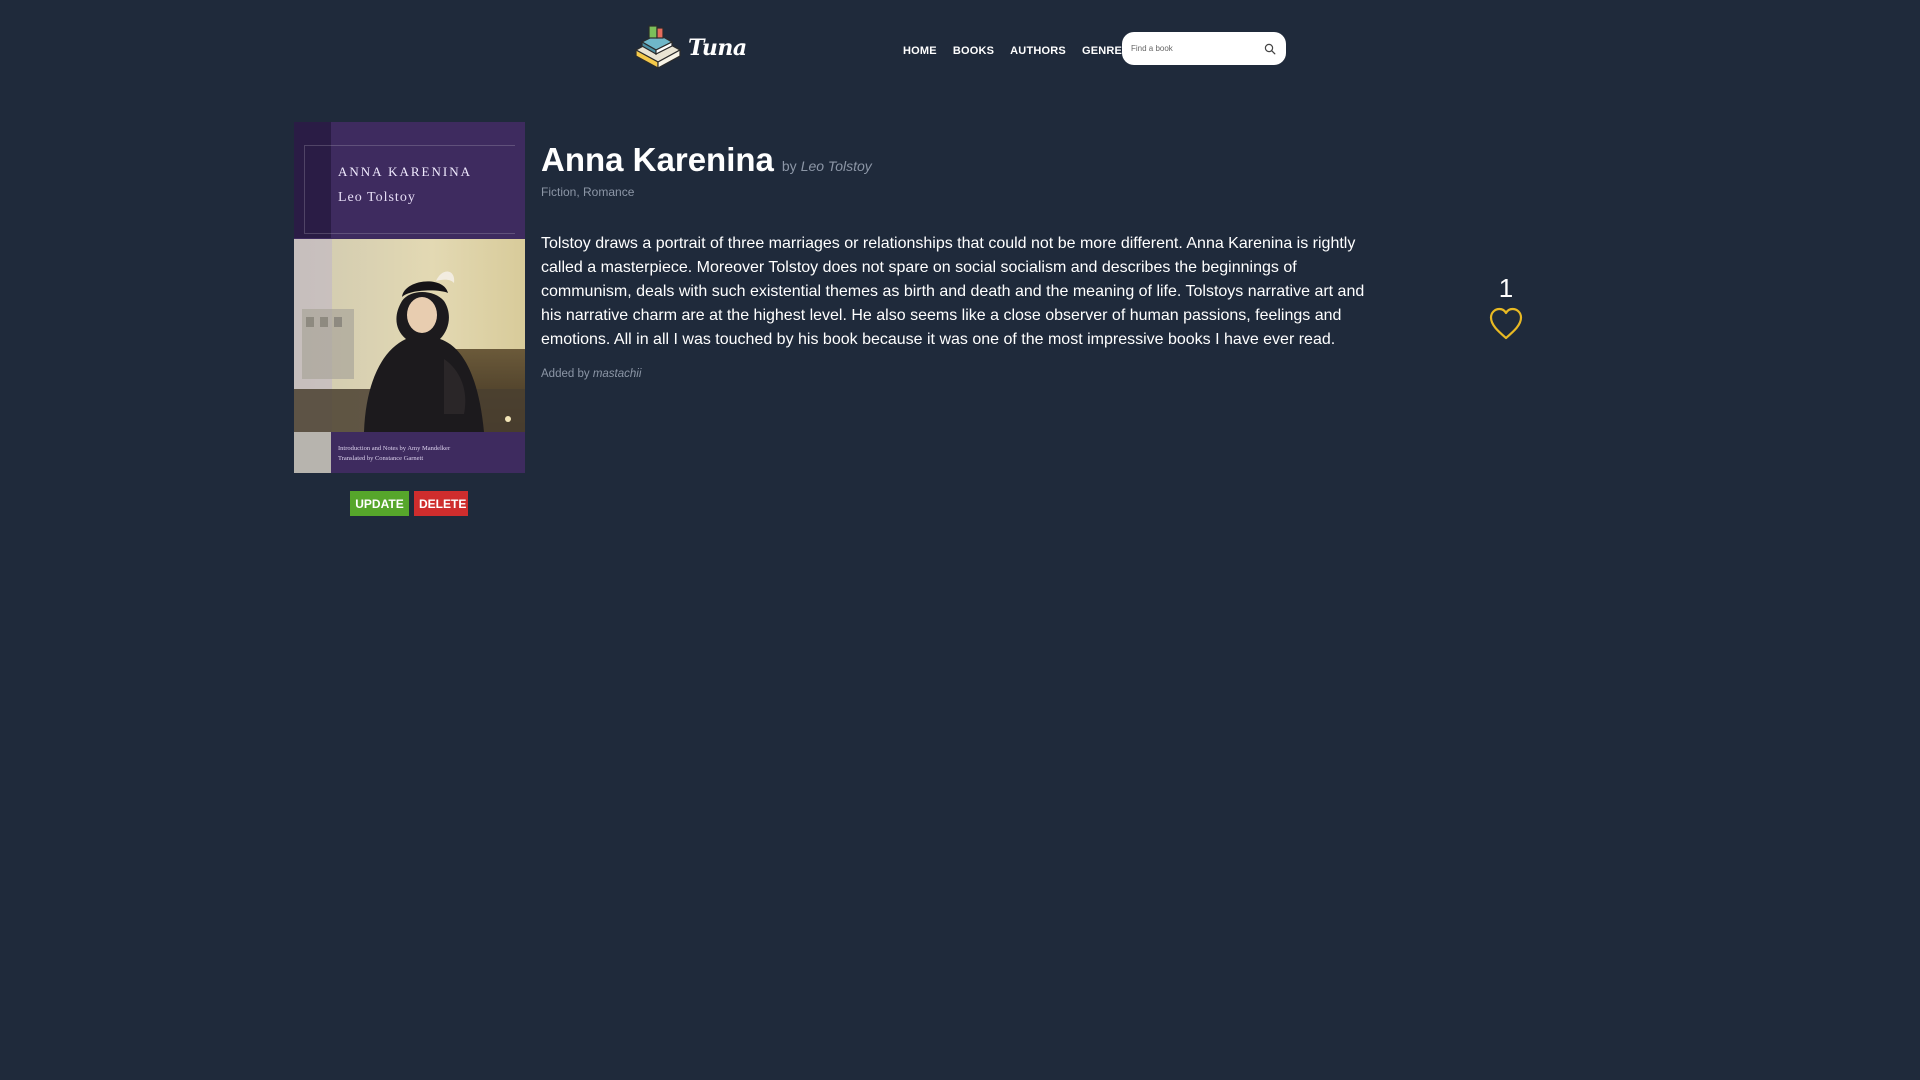 The height and width of the screenshot is (1080, 1920). I want to click on book-actions: UPDATE DELETE, so click(409, 503).